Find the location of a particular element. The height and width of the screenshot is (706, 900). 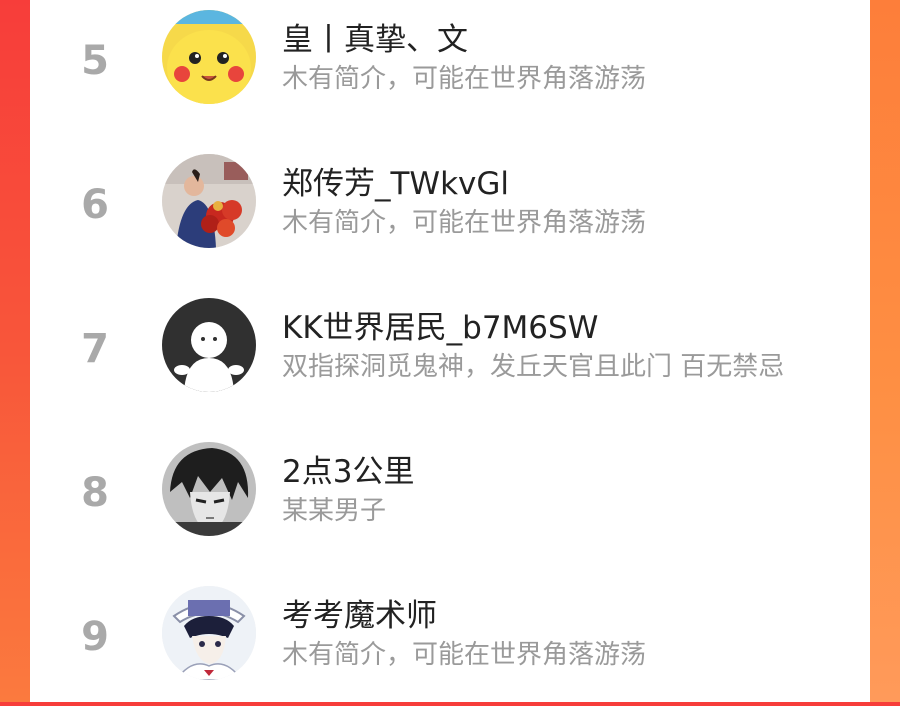

user-name: 2点3公里 is located at coordinates (348, 468).